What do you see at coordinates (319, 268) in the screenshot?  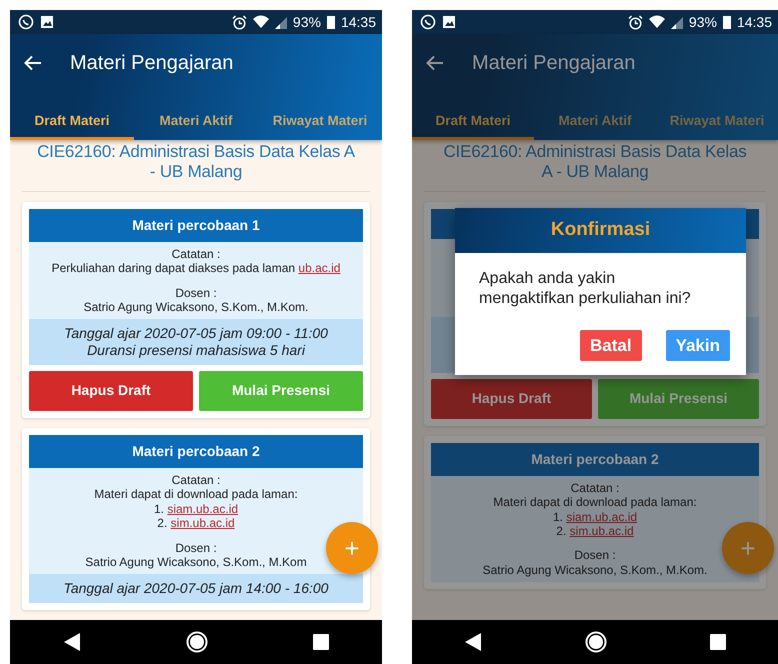 I see `link: ub.ac.id` at bounding box center [319, 268].